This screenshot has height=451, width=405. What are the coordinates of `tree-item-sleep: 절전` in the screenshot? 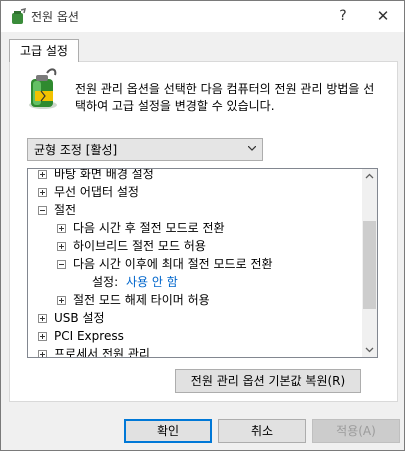 It's located at (195, 210).